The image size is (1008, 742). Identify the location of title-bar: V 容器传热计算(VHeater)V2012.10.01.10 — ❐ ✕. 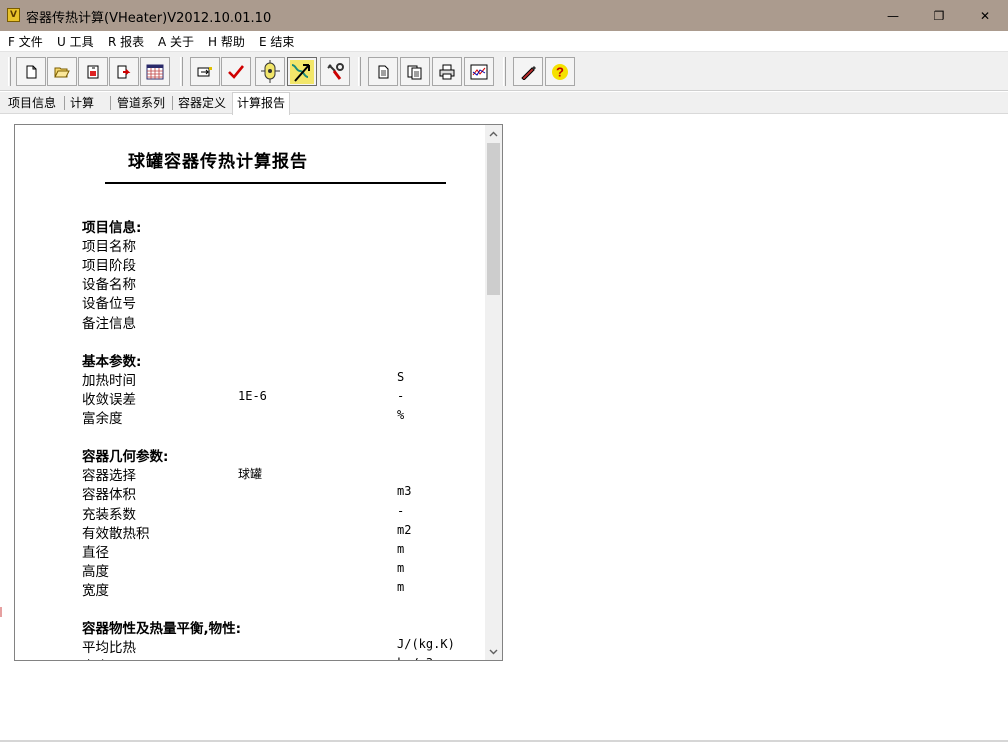
(504, 15).